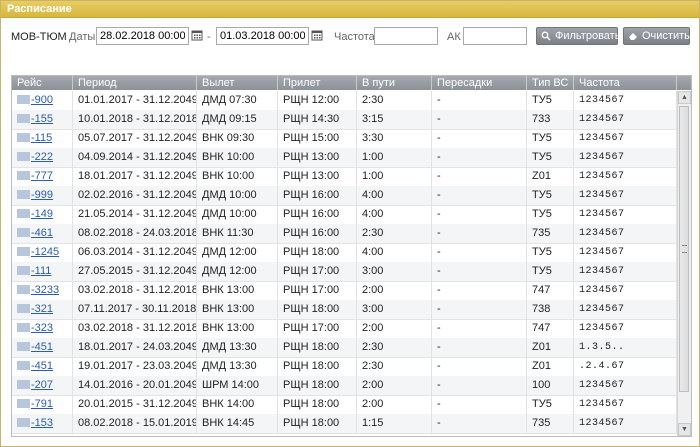 The height and width of the screenshot is (447, 700). I want to click on flight-number: -153, so click(42, 423).